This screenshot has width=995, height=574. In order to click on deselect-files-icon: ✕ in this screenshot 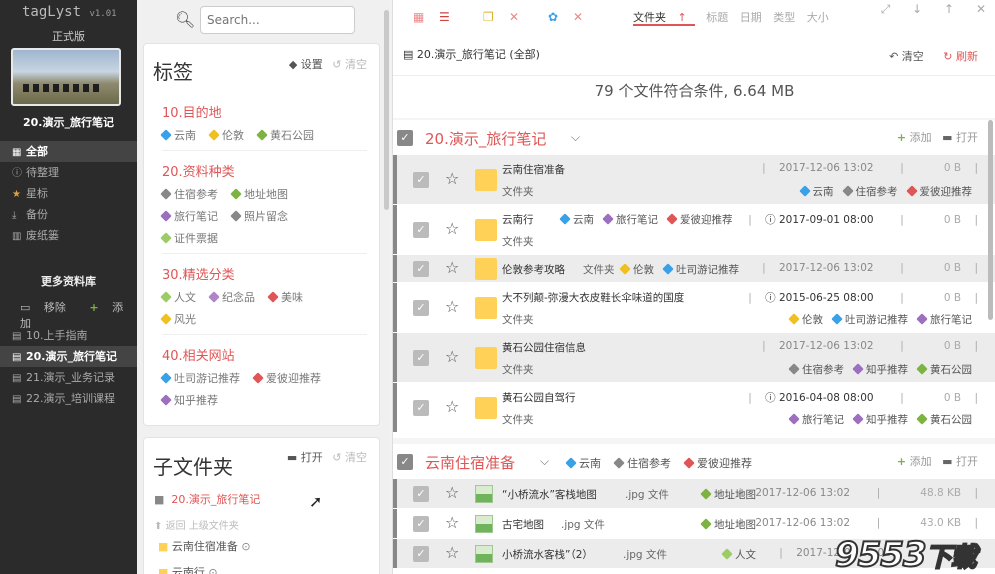, I will do `click(514, 17)`.